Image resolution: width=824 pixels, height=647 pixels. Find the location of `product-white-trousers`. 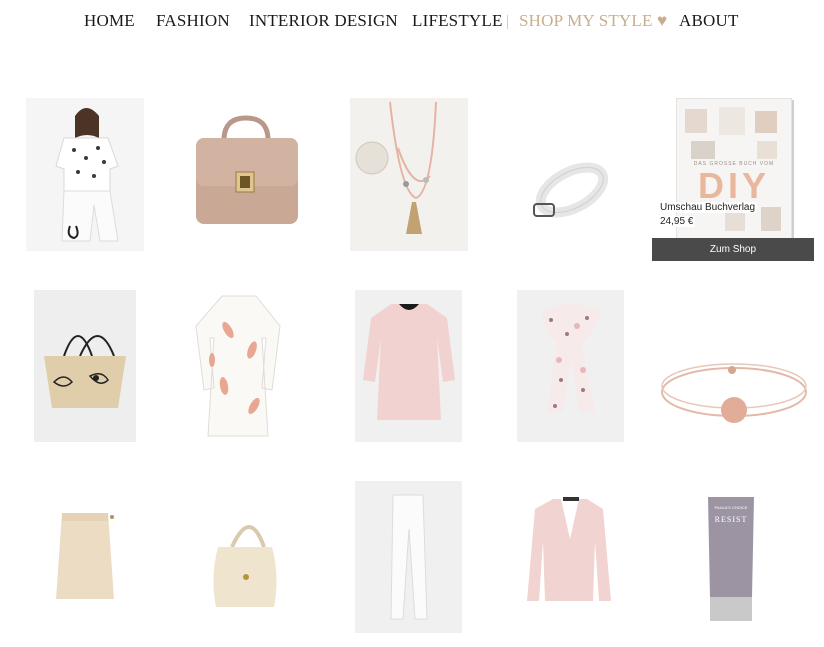

product-white-trousers is located at coordinates (408, 557).